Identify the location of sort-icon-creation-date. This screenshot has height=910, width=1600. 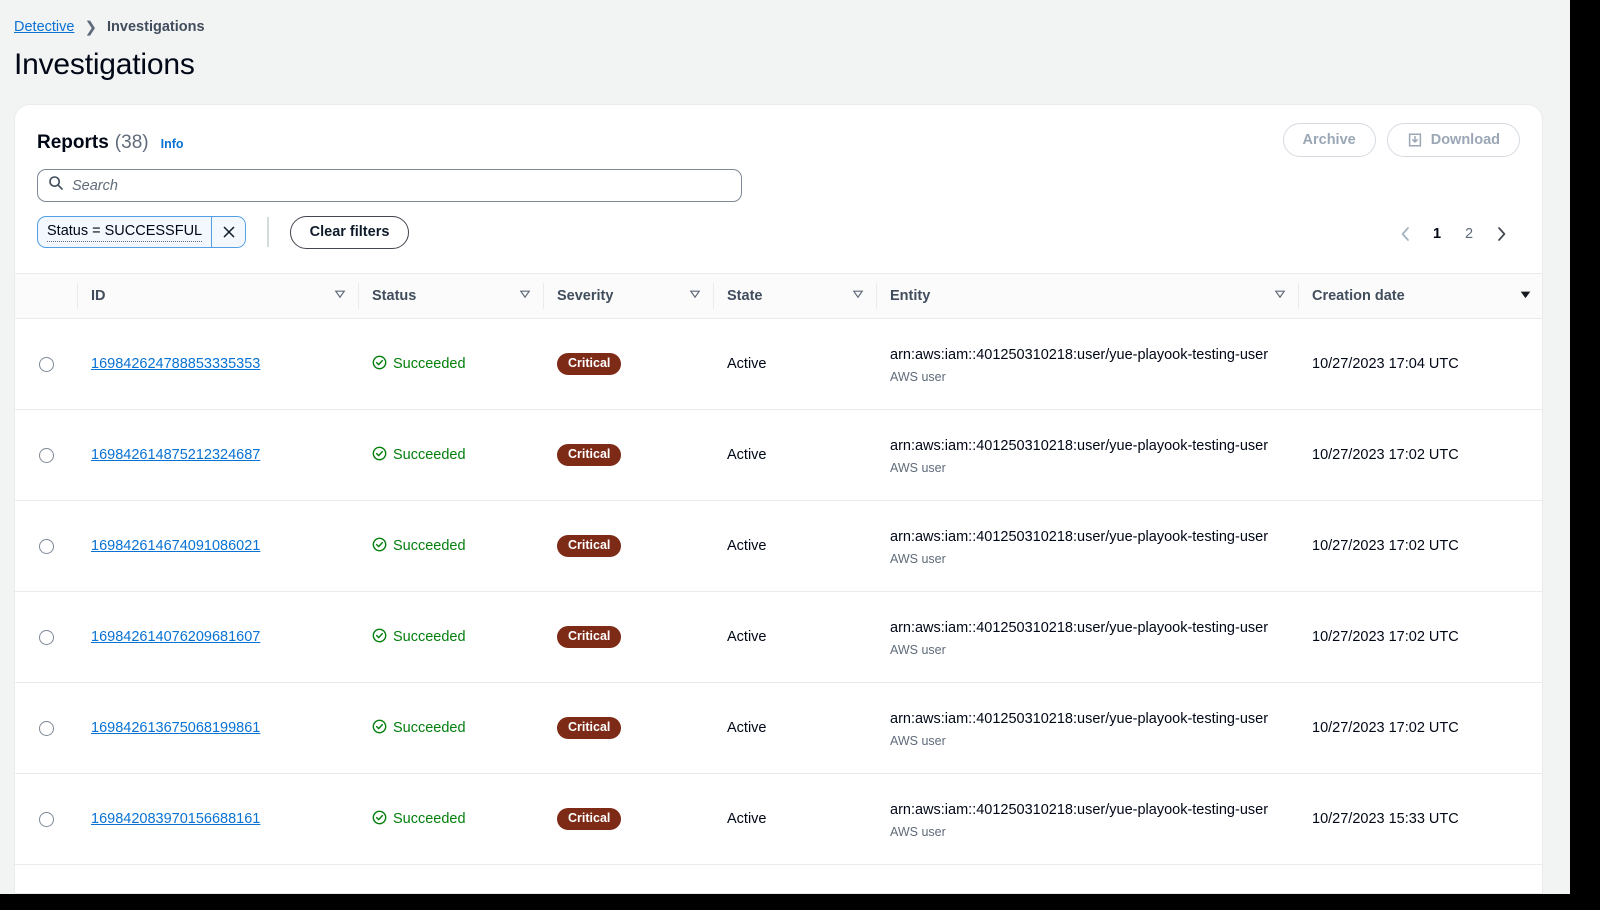
(1525, 296).